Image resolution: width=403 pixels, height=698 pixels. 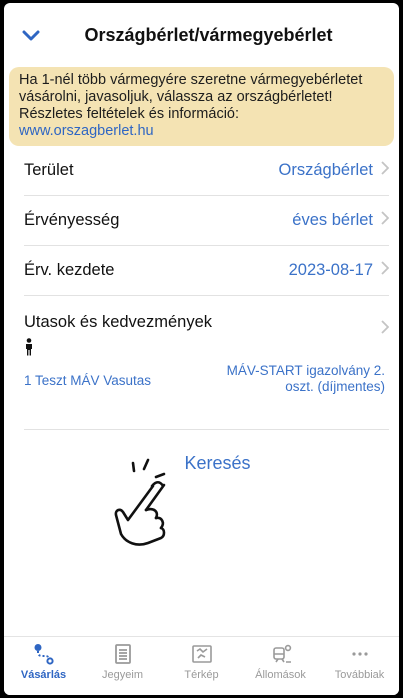 What do you see at coordinates (330, 270) in the screenshot?
I see `row-start-date-value: 2023-08-17` at bounding box center [330, 270].